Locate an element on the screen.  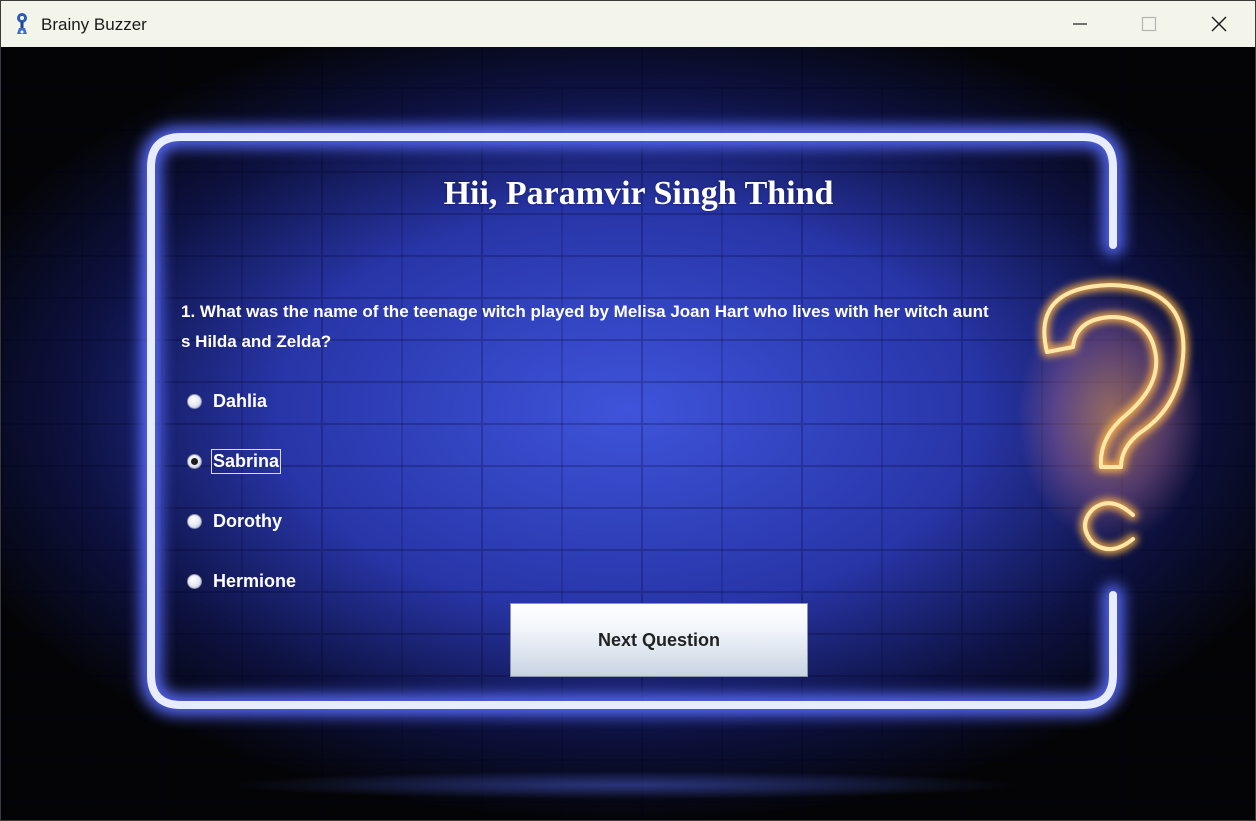
option-dorothy: Dorothy is located at coordinates (234, 521).